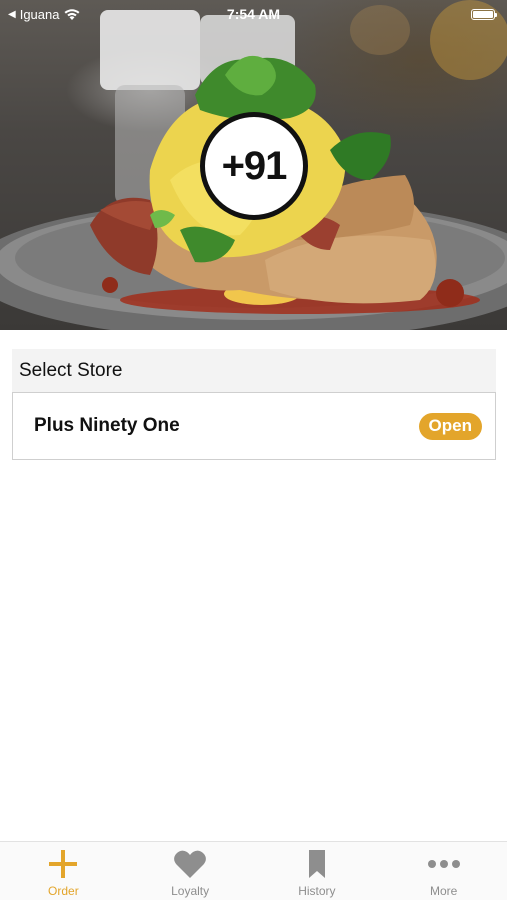 The width and height of the screenshot is (507, 900). Describe the element at coordinates (254, 370) in the screenshot. I see `select-store-header: Select Store` at that location.